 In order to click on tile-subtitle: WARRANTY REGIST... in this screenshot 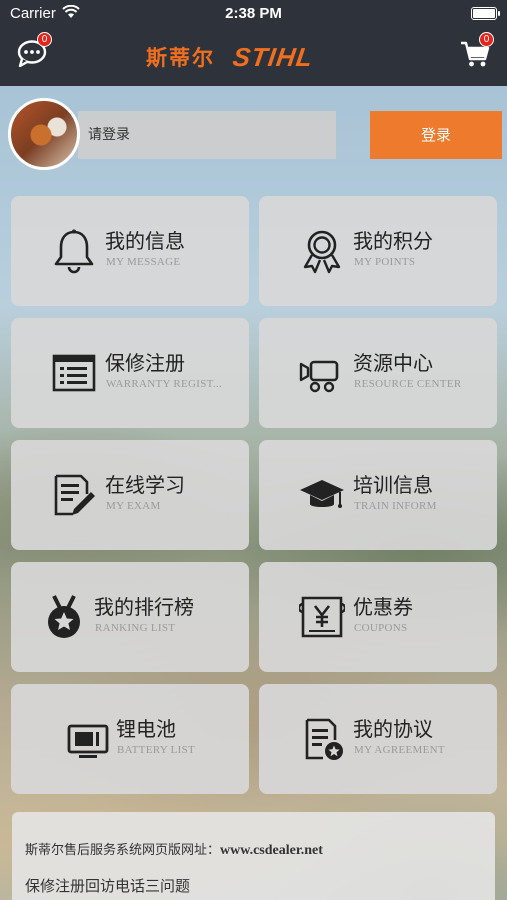, I will do `click(164, 384)`.